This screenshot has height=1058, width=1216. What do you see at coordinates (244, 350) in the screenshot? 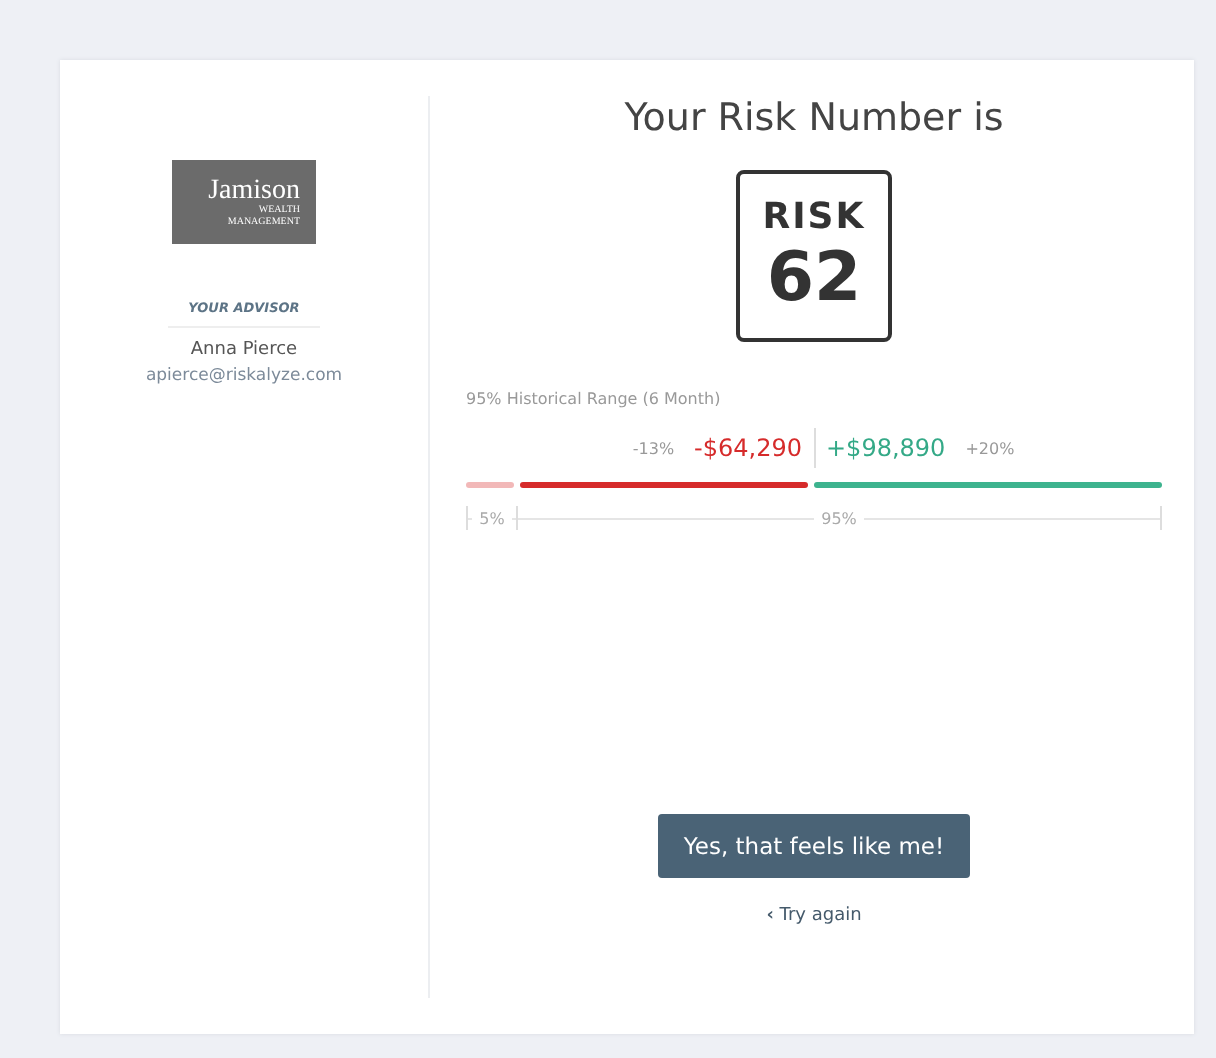
I see `advisor-name: Anna Pierce` at bounding box center [244, 350].